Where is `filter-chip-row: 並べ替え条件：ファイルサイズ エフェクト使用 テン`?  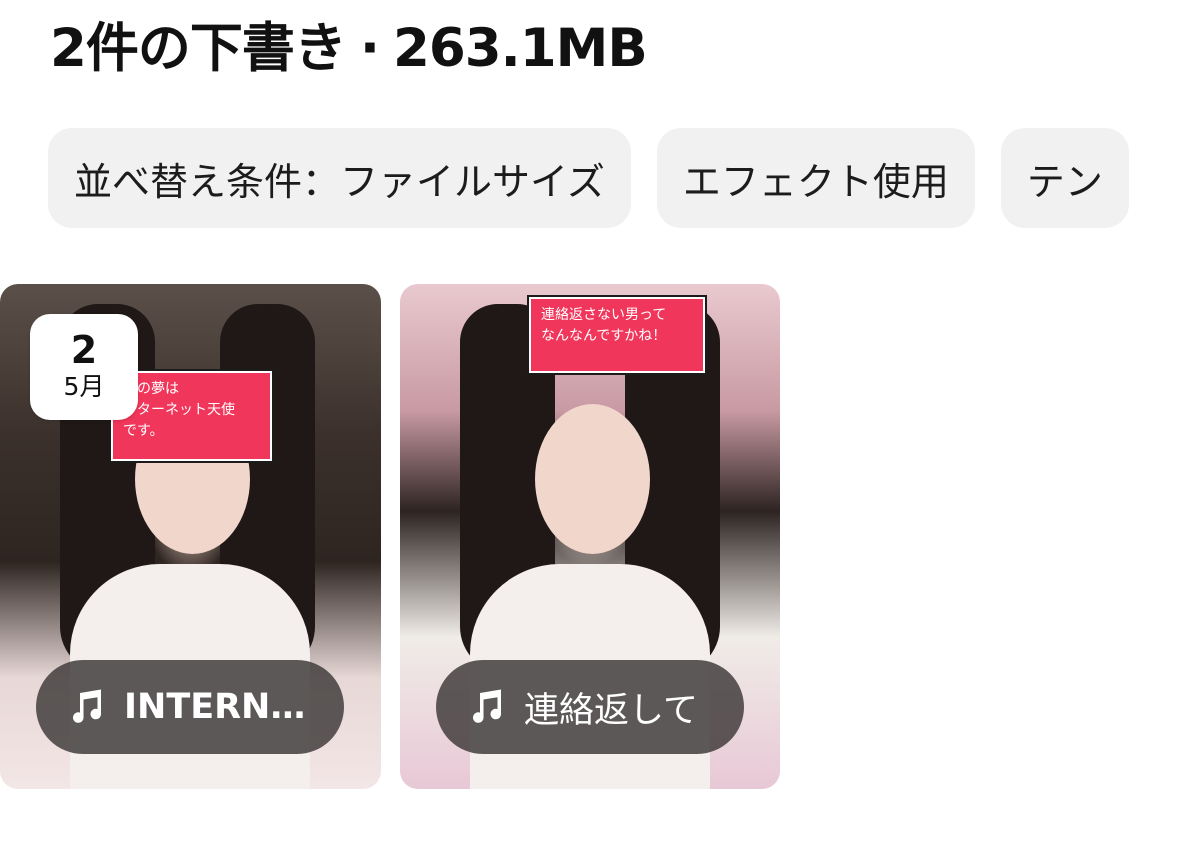
filter-chip-row: 並べ替え条件：ファイルサイズ エフェクト使用 テン is located at coordinates (588, 178).